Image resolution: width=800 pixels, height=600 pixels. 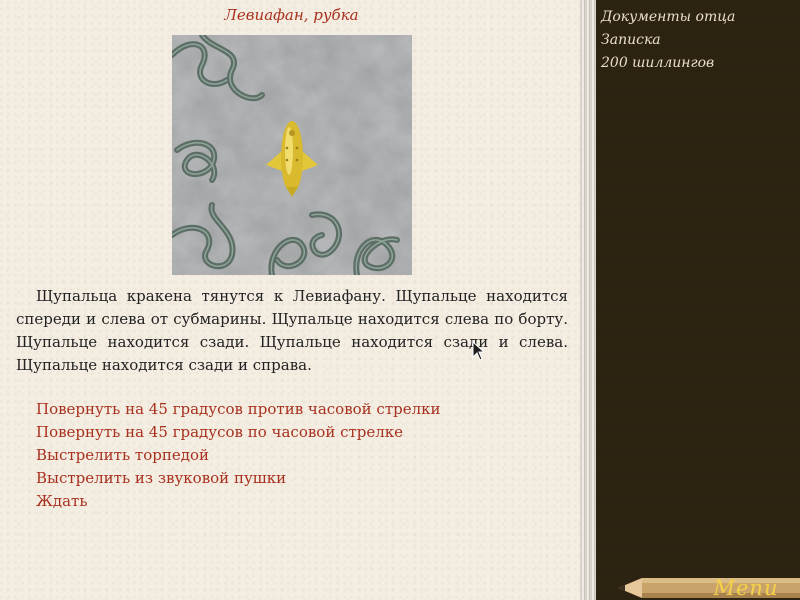 I want to click on choice-fire-torpedo: Выстрелить торпедой, so click(x=238, y=455).